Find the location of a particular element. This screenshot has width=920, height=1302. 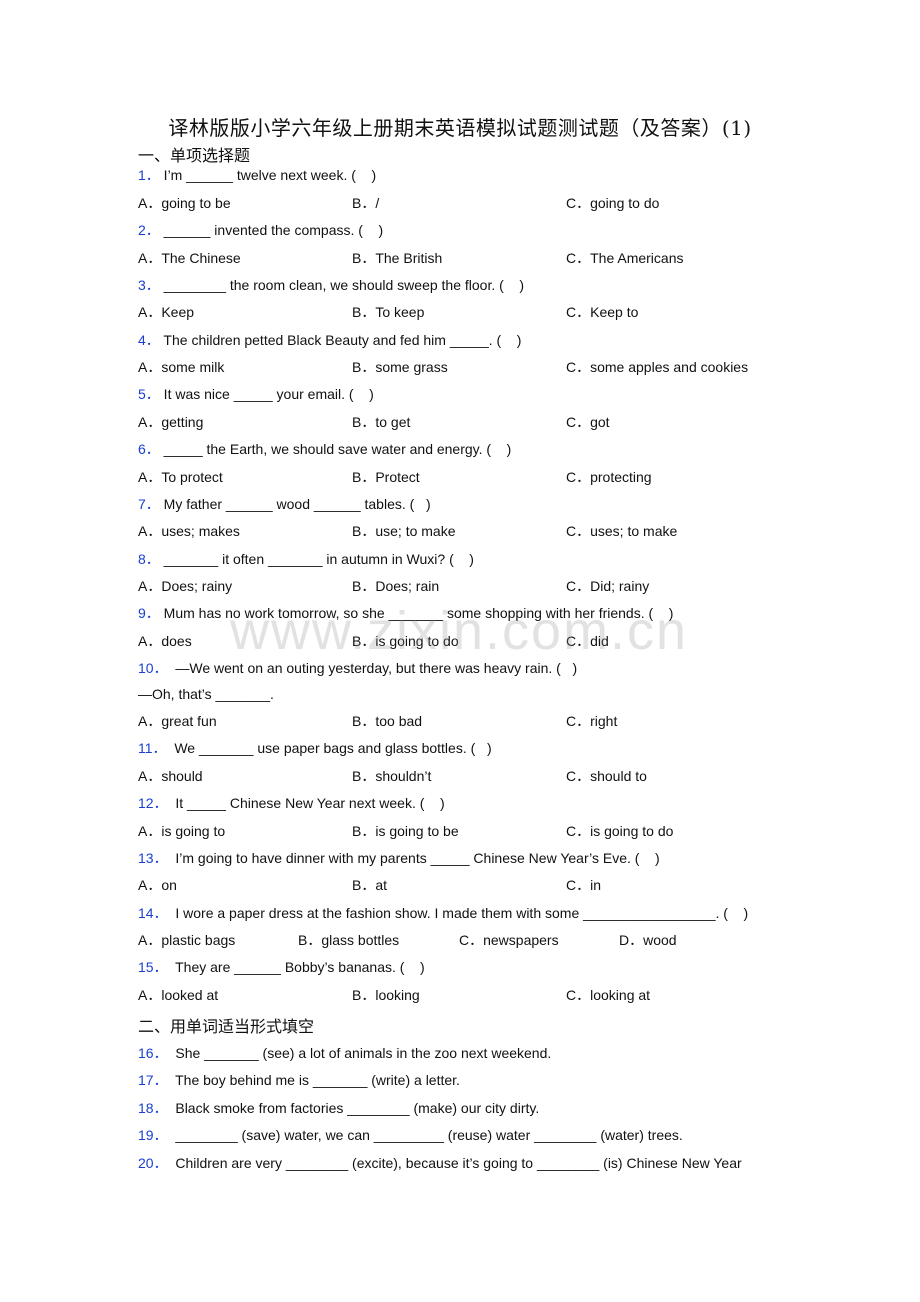

question-number: 4． is located at coordinates (149, 340).